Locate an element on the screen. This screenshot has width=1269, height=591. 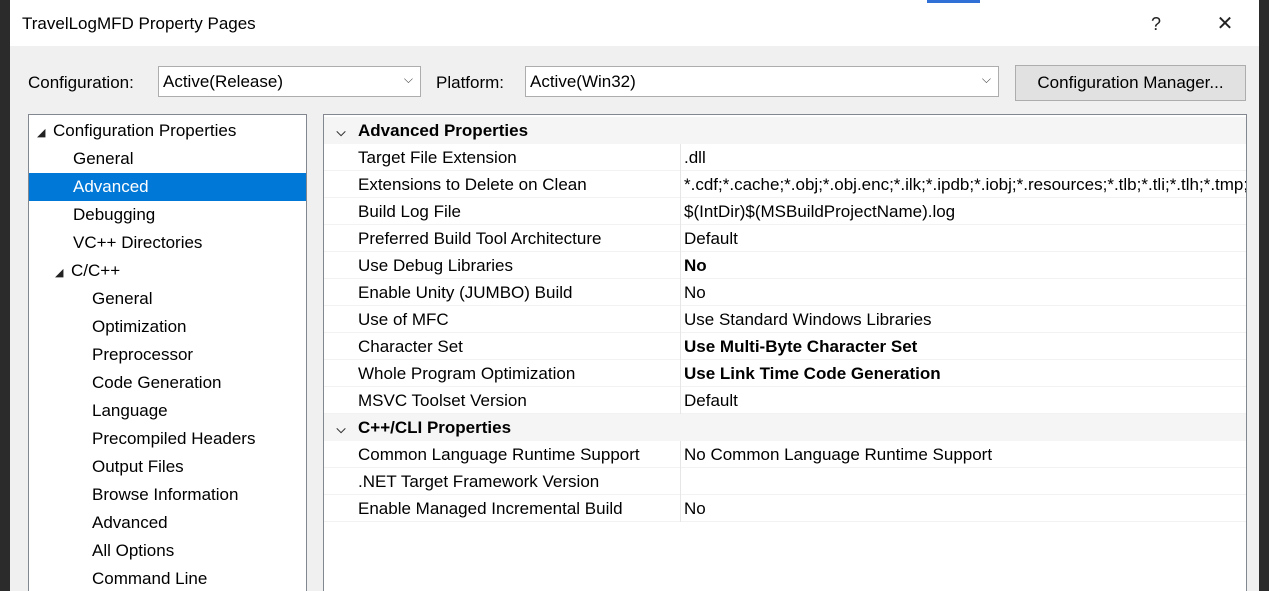
platform-label: Platform: is located at coordinates (470, 82).